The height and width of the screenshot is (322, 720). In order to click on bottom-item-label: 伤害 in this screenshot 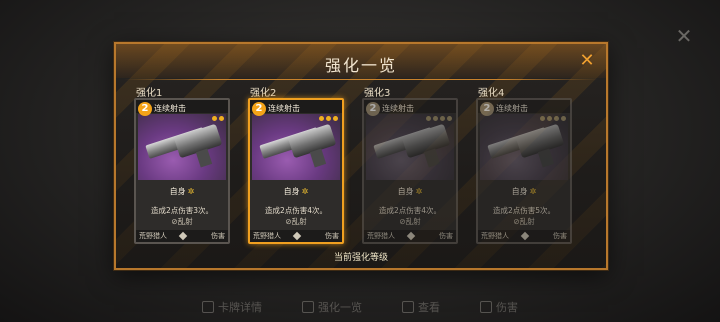, I will do `click(507, 307)`.